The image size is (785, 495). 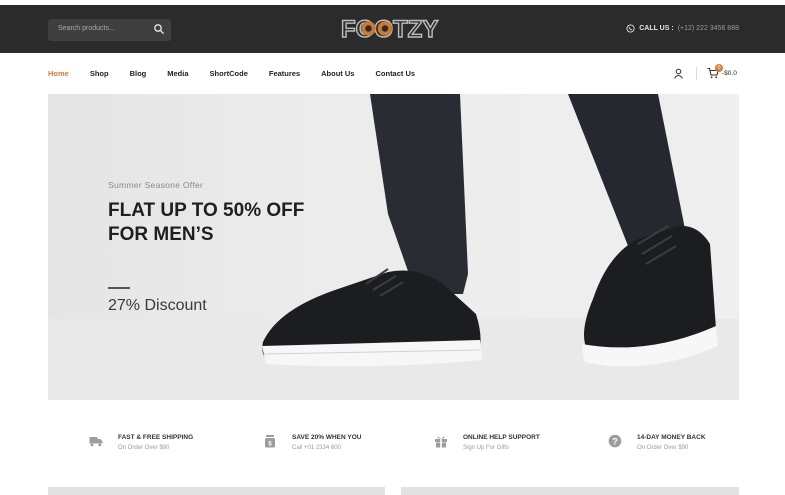 I want to click on logo-mark: FOOTZY, so click(x=390, y=28).